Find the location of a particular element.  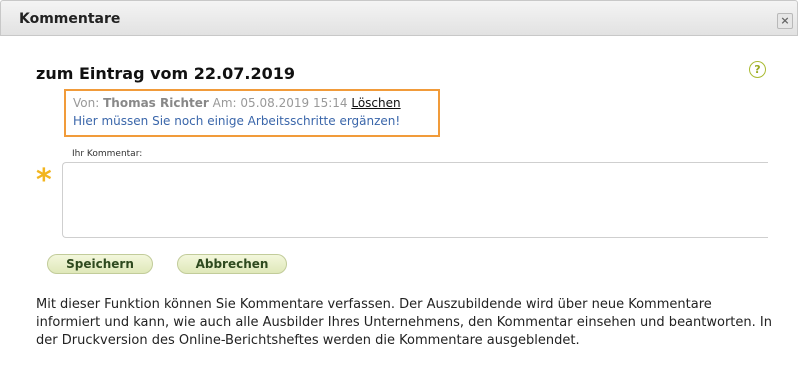

dialog-titlebar: Kommentare × is located at coordinates (399, 18).